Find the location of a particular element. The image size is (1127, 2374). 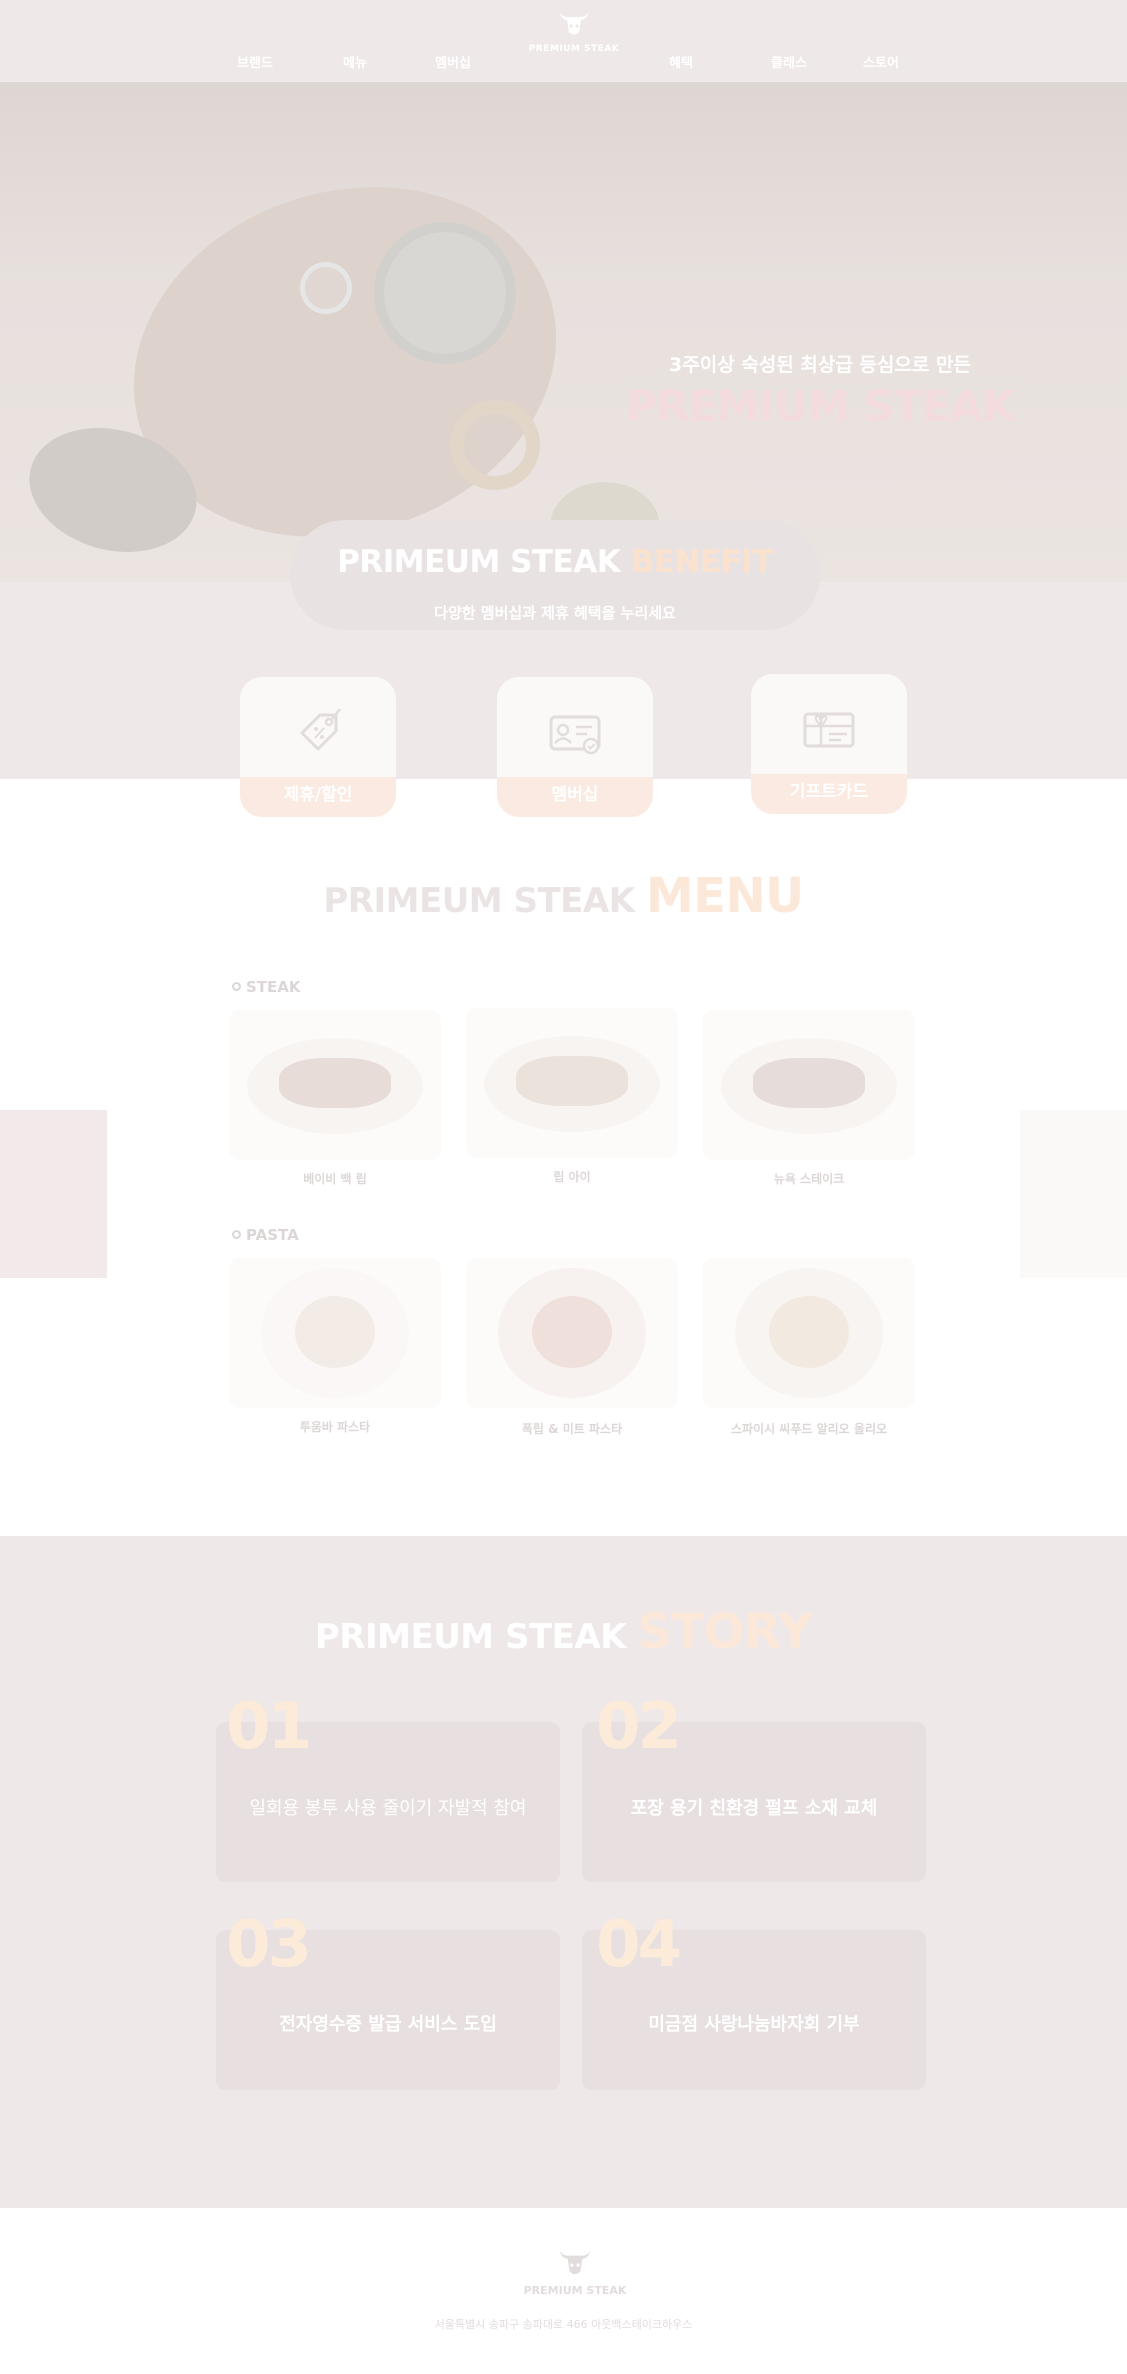

hero-sauce-cup is located at coordinates (326, 288).